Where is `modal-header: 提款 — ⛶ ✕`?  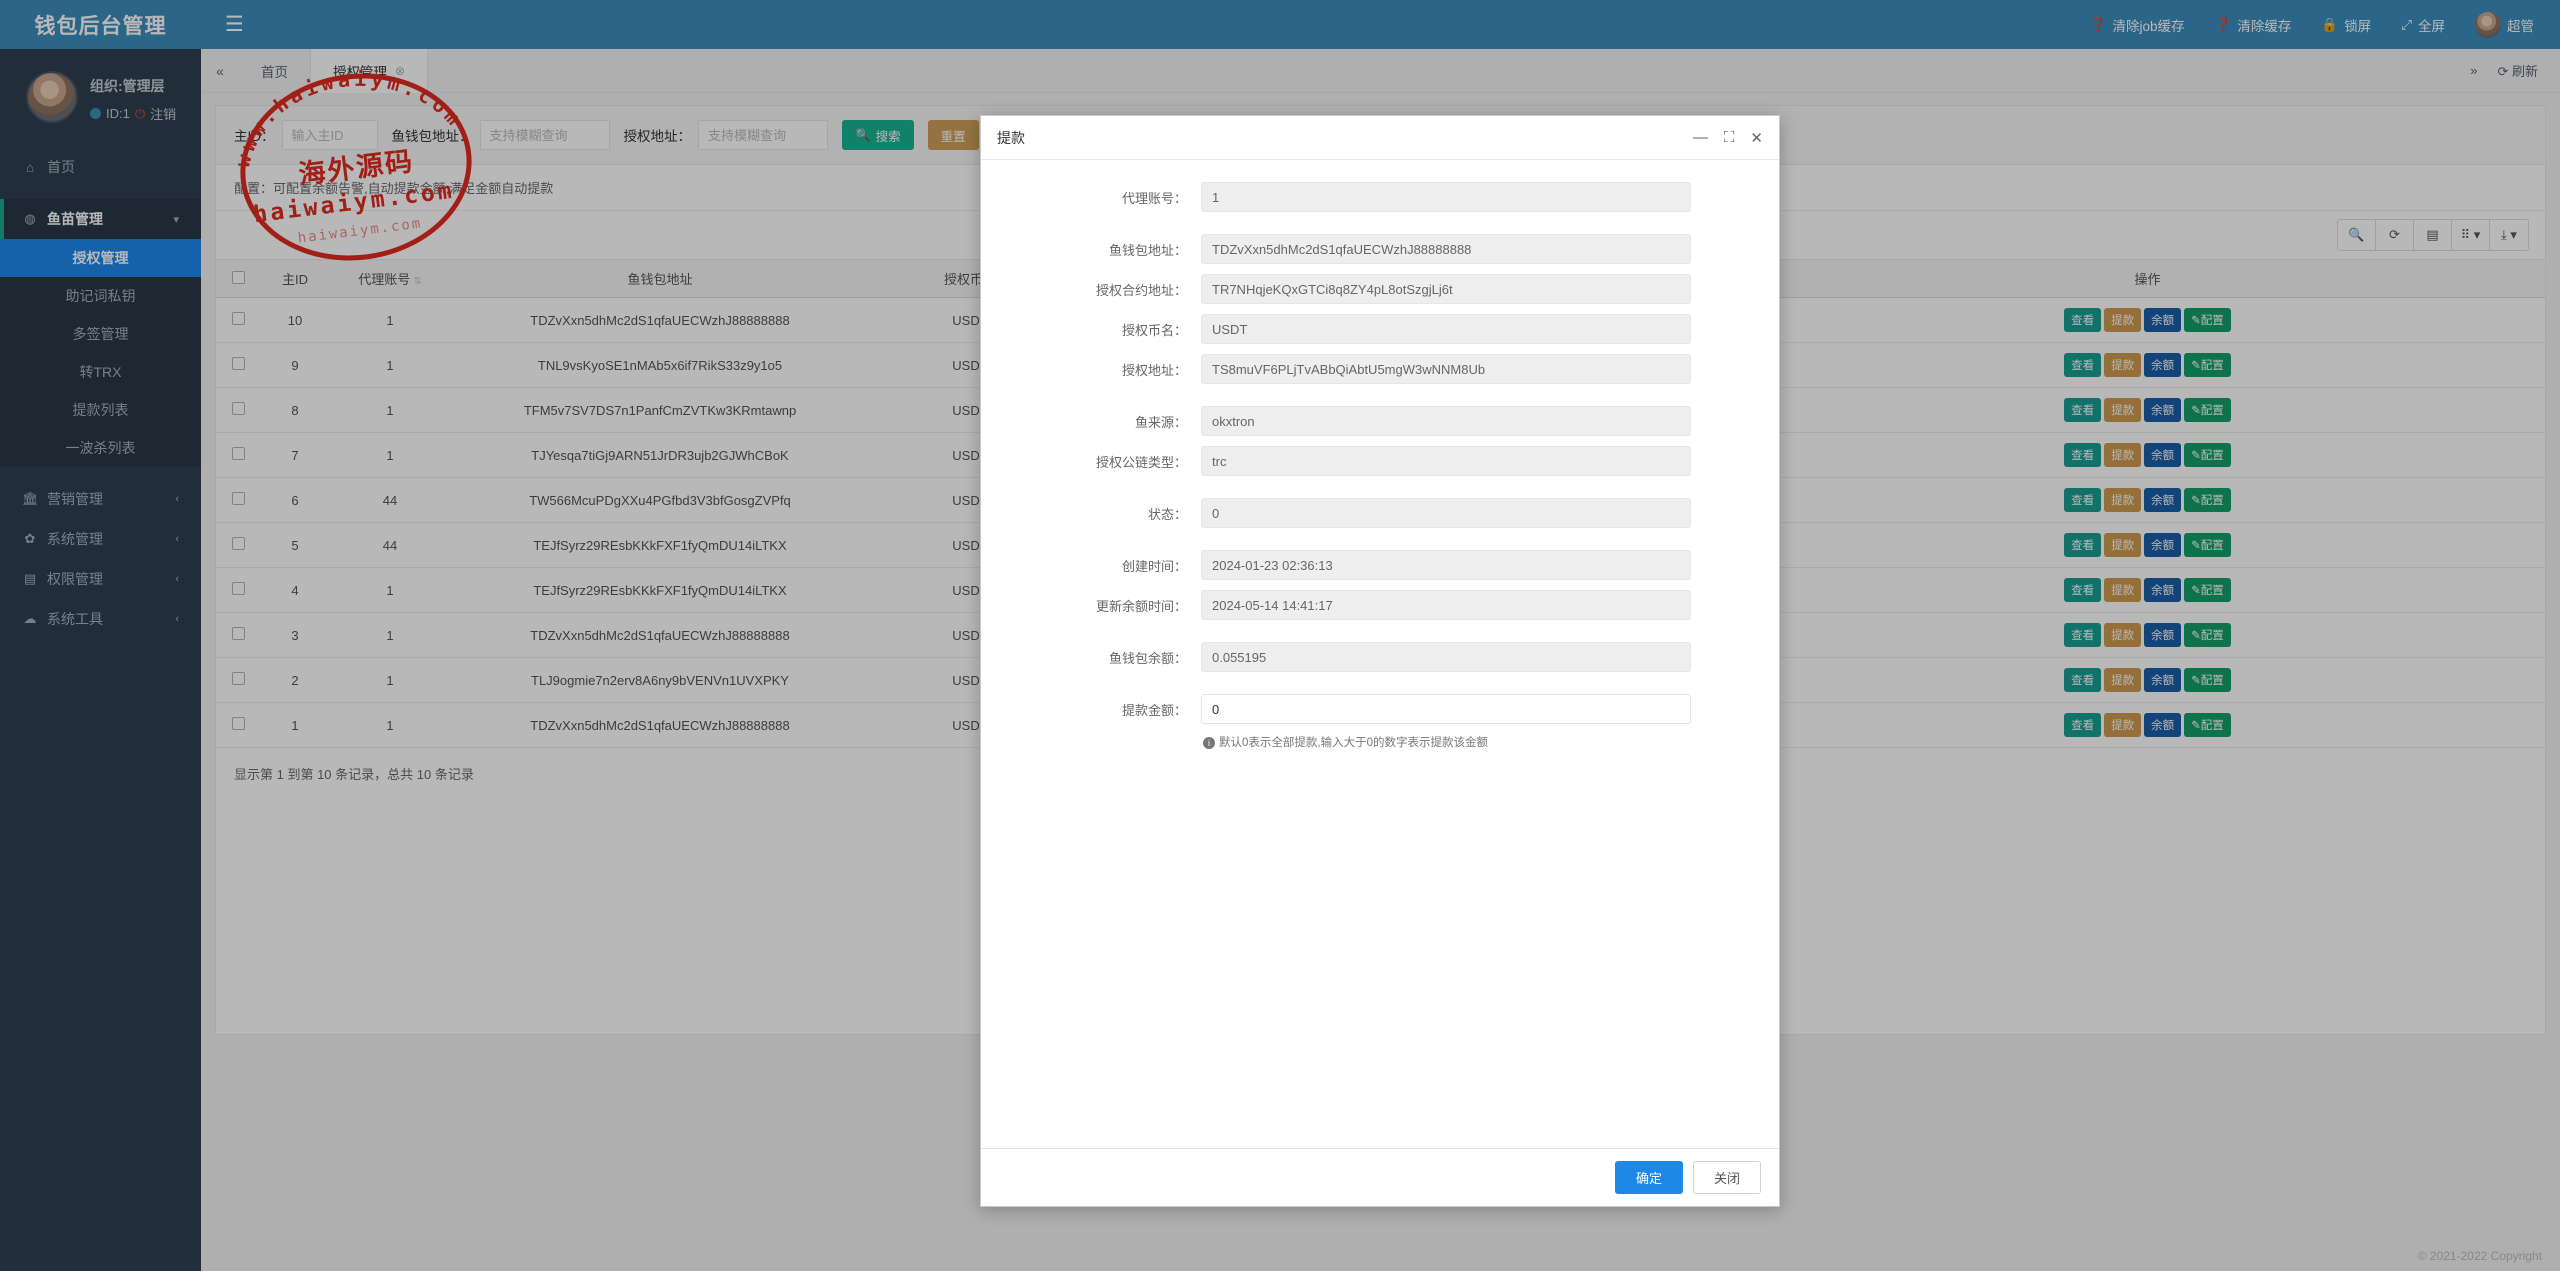
modal-header: 提款 — ⛶ ✕ is located at coordinates (1380, 138).